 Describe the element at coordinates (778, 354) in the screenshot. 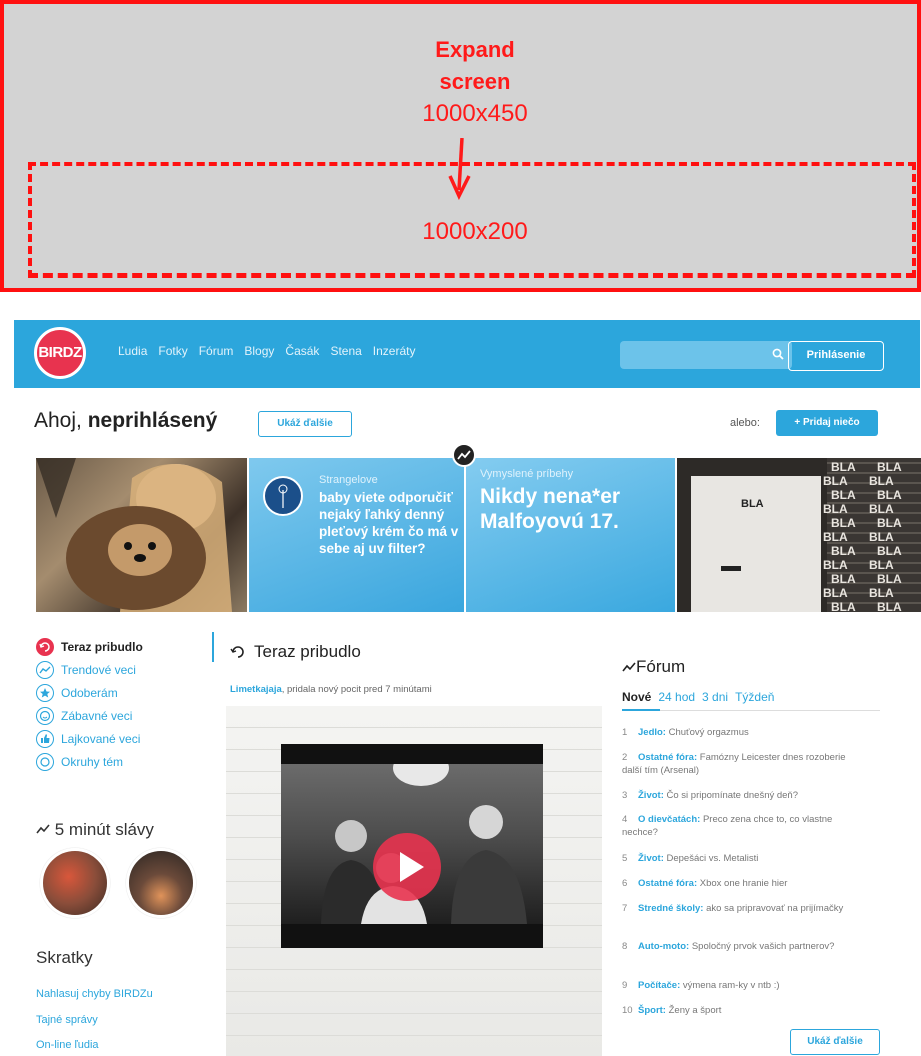

I see `search-icon` at that location.